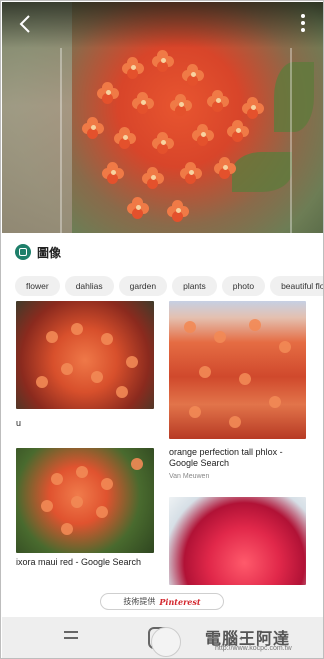  What do you see at coordinates (189, 476) in the screenshot?
I see `result-source-2: Van Meuwen` at bounding box center [189, 476].